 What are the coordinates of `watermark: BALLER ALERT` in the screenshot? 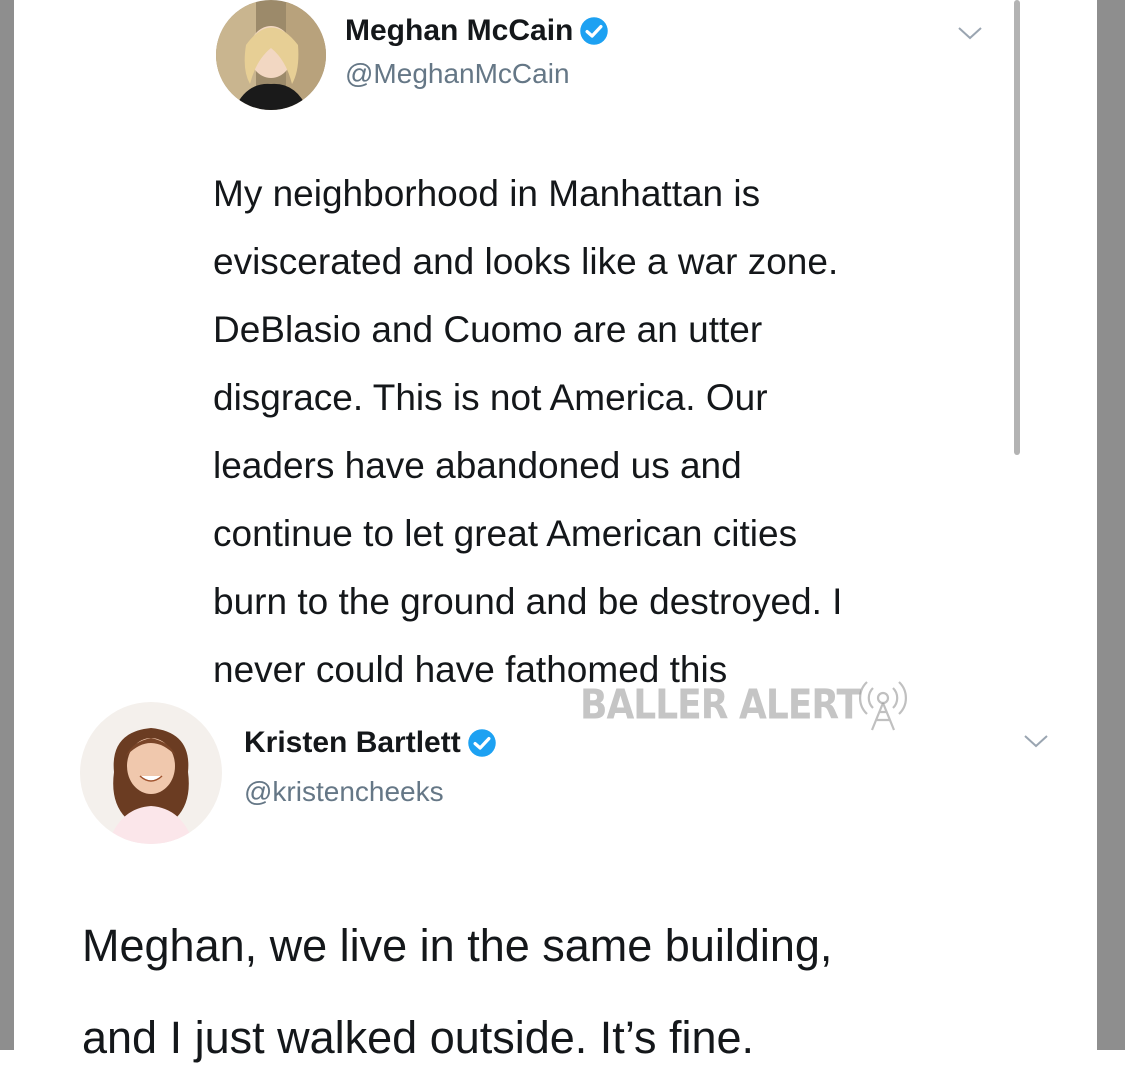 It's located at (746, 705).